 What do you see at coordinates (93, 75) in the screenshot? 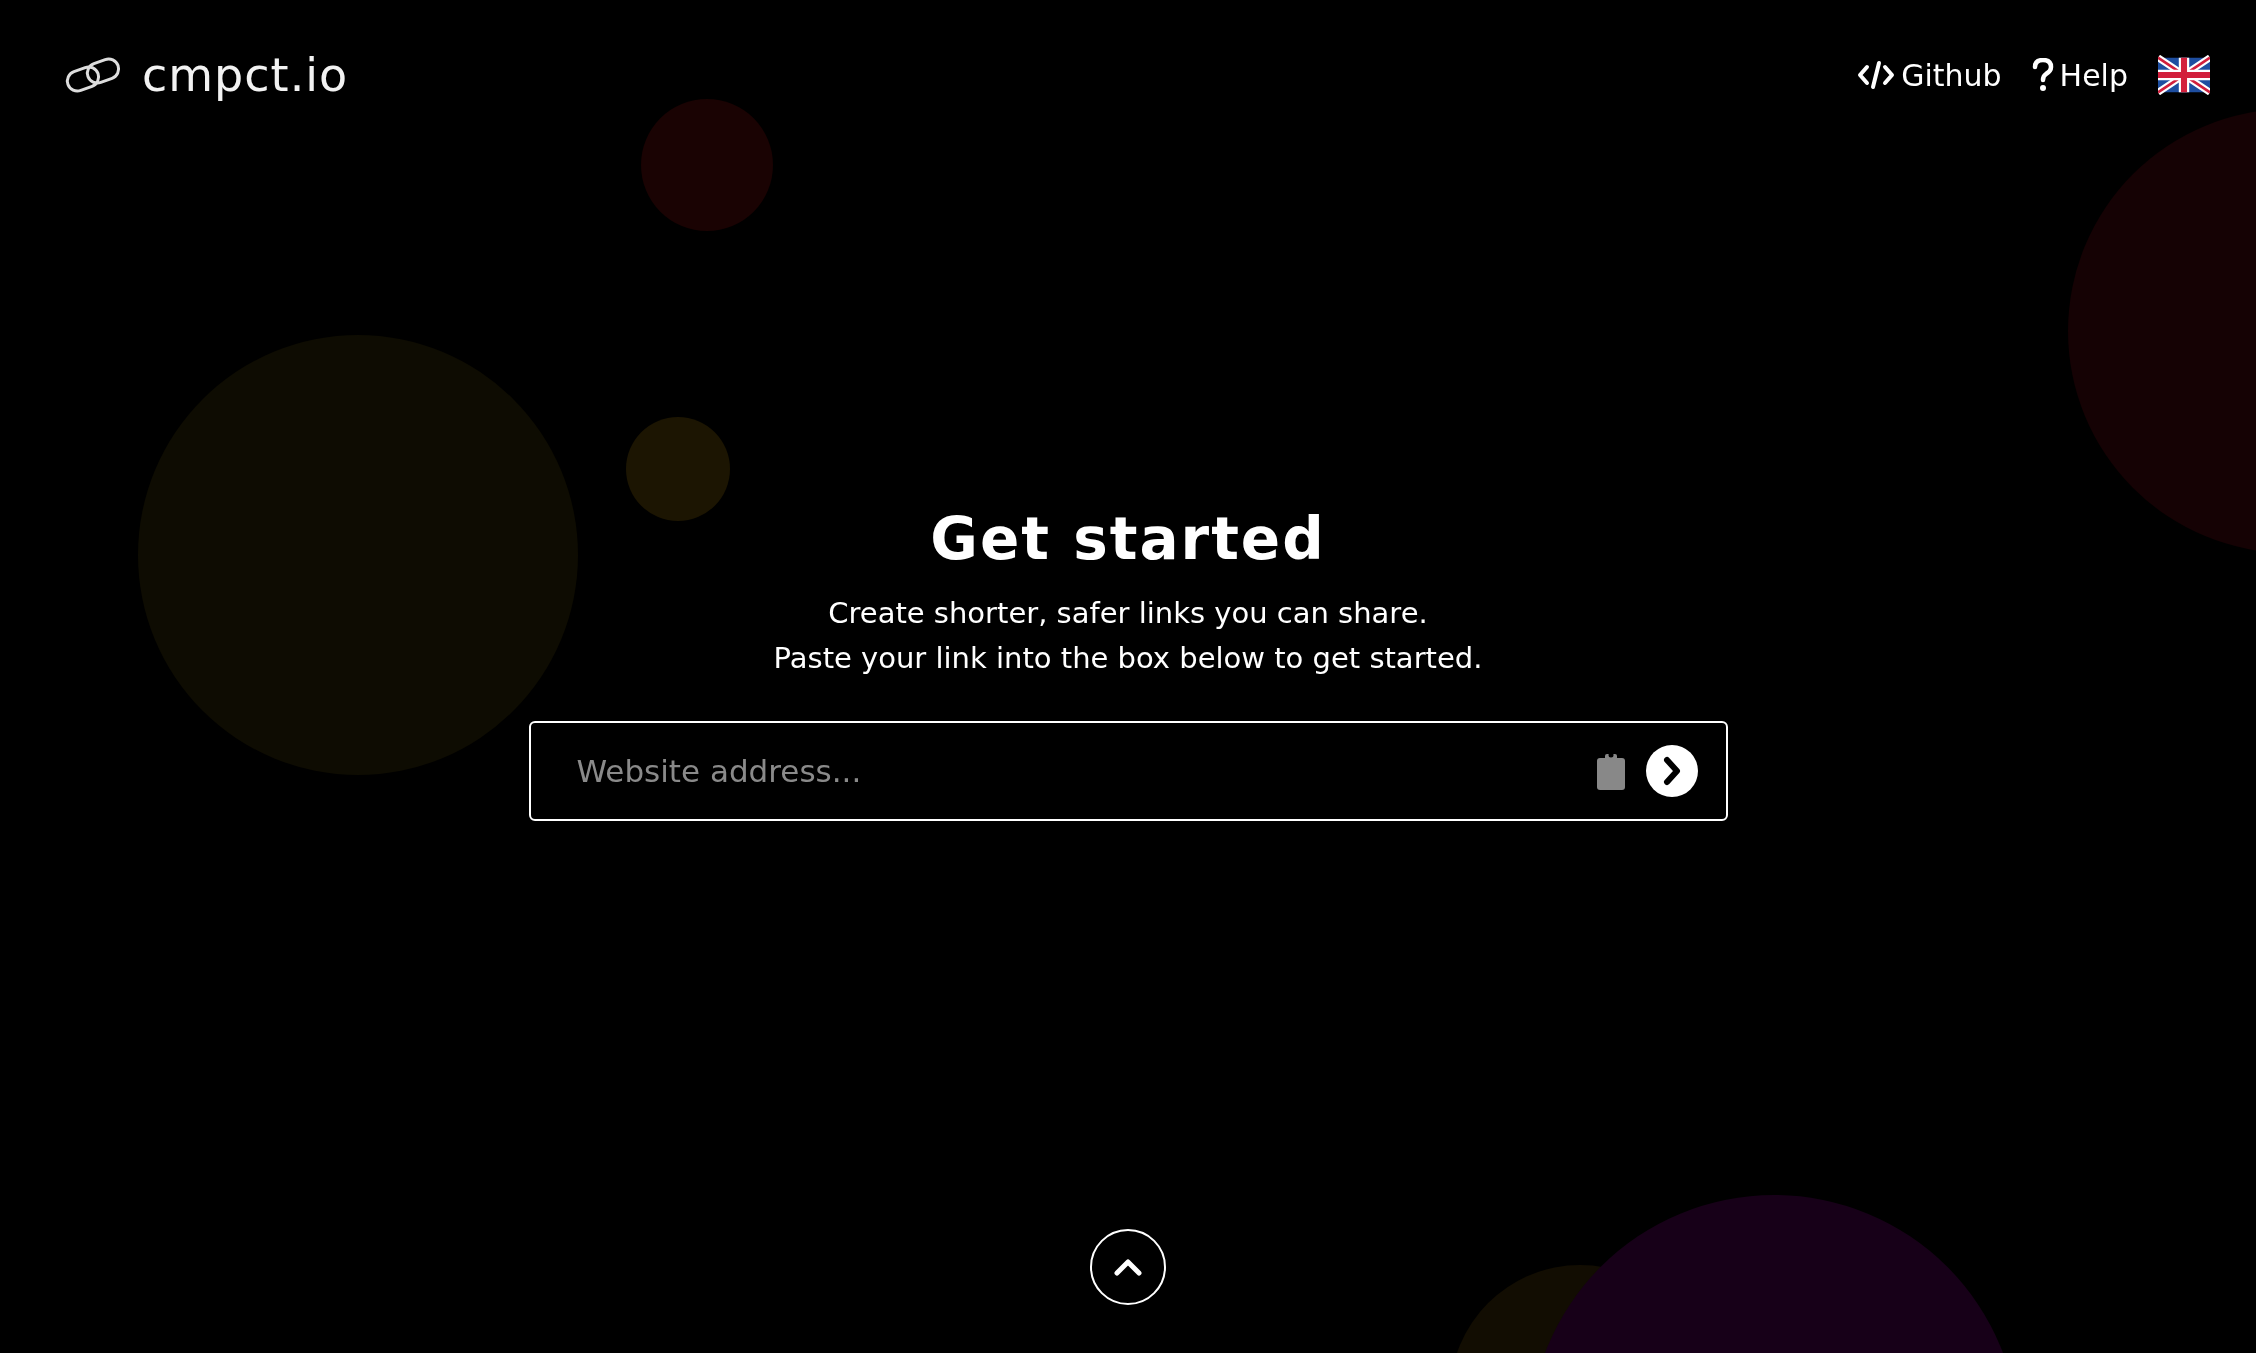
I see `chain-link-icon` at bounding box center [93, 75].